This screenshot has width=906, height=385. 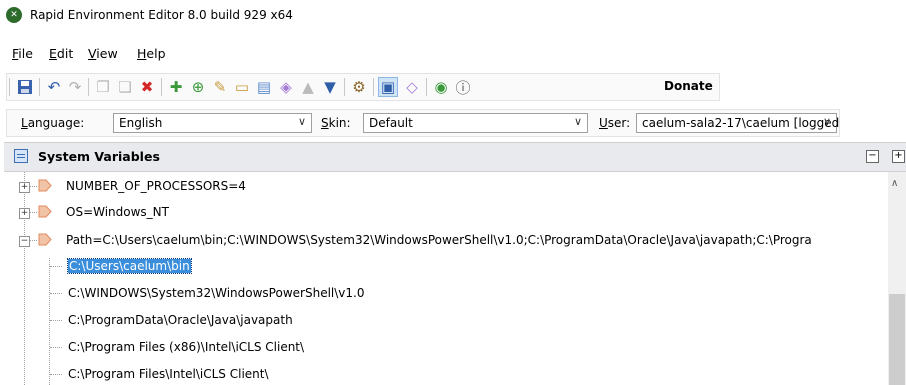 I want to click on vertical-scrollbar: ∧, so click(x=897, y=278).